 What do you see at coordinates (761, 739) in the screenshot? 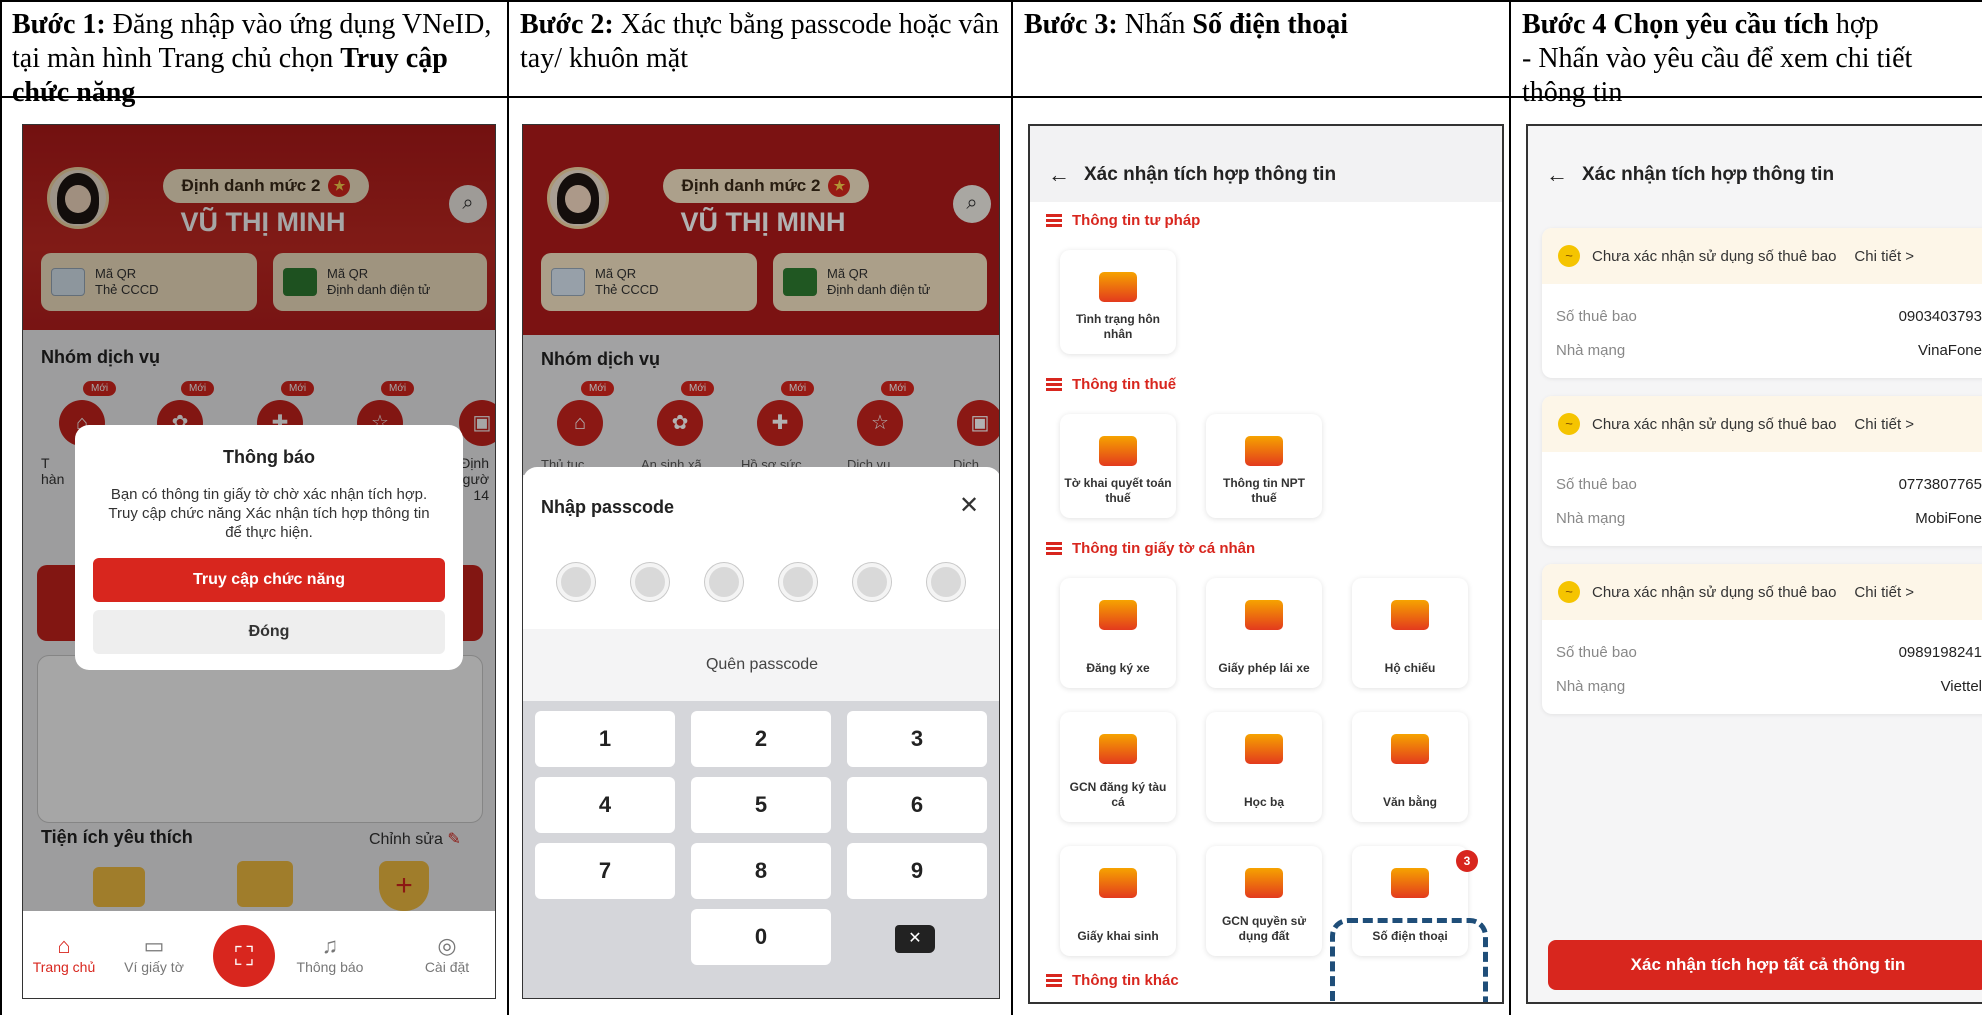
I see `key-2: 2` at bounding box center [761, 739].